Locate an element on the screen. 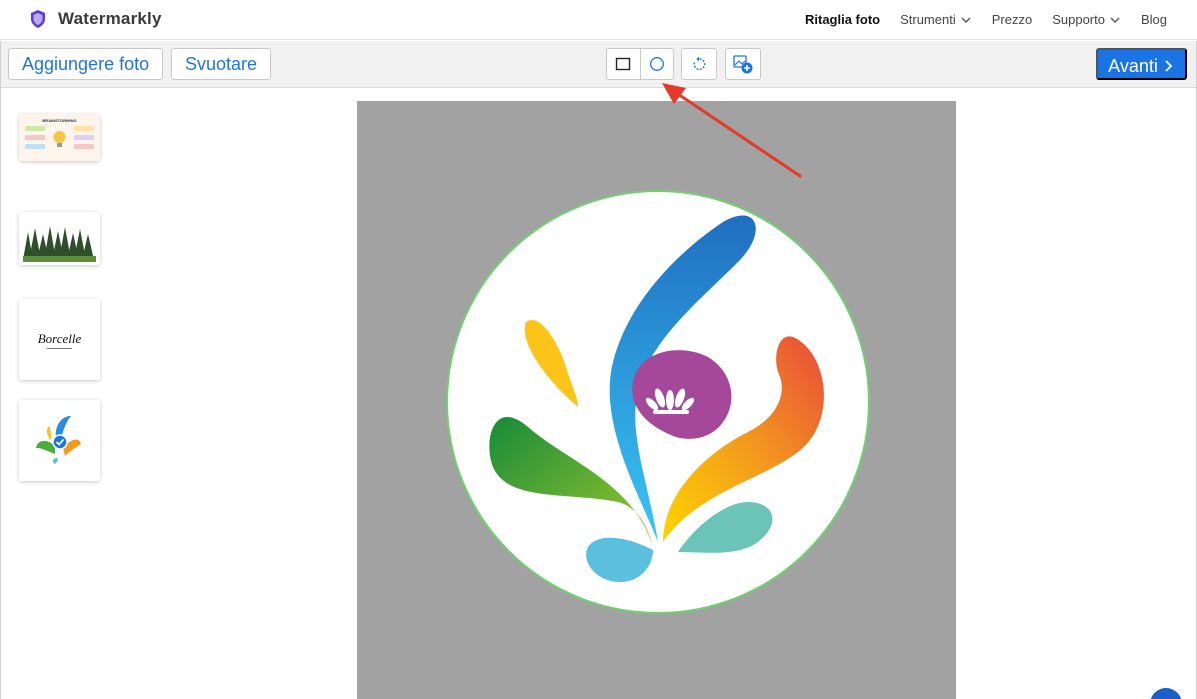 The height and width of the screenshot is (699, 1197). rectangle-crop-button is located at coordinates (623, 64).